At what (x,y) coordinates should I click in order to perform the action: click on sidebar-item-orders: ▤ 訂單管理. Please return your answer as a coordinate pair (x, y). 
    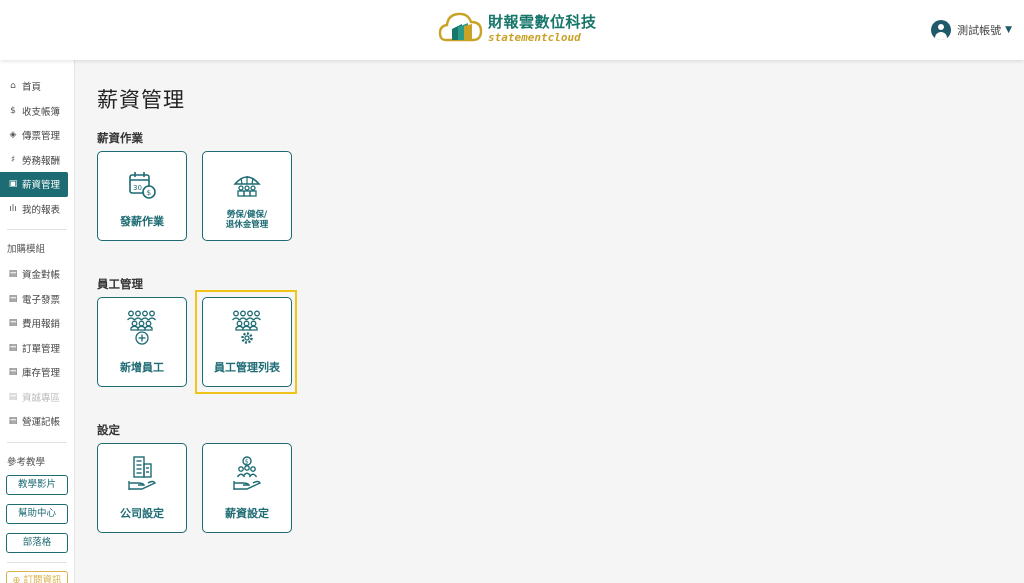
    Looking at the image, I should click on (37, 348).